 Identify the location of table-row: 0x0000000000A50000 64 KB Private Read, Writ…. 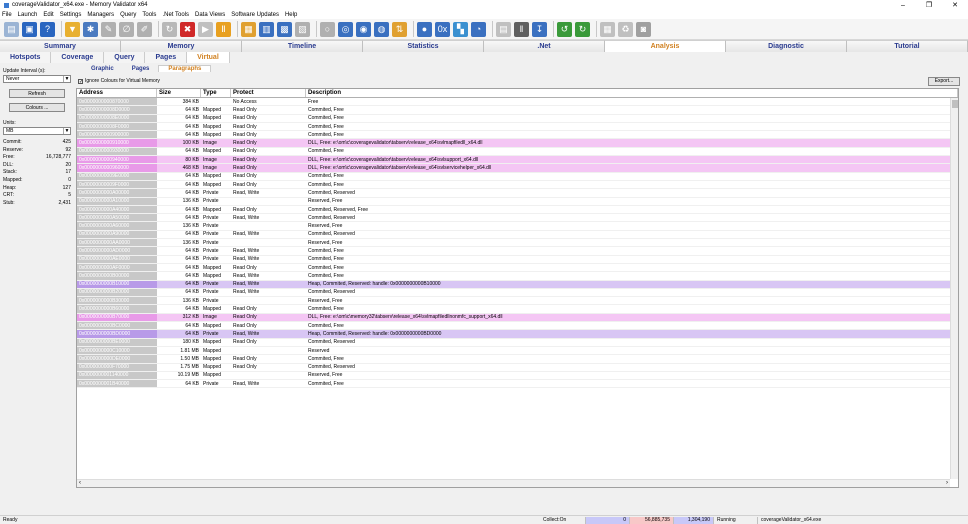
(517, 218).